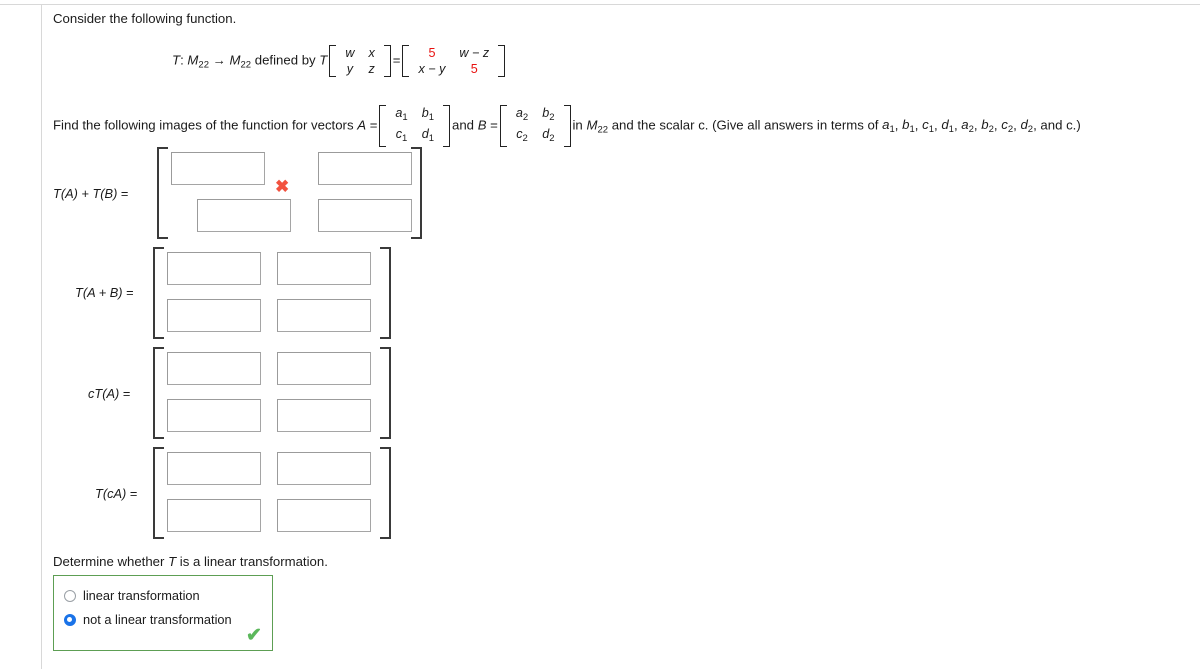 The width and height of the screenshot is (1200, 669). I want to click on answer-label-t-a-plus-t-b: T(A) + T(B) =, so click(90, 193).